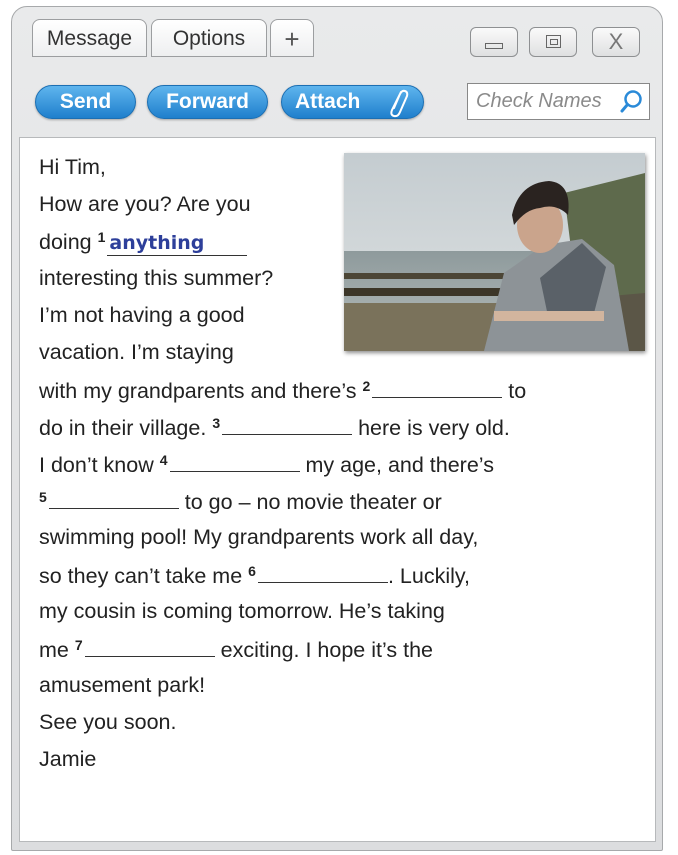 This screenshot has width=678, height=855. I want to click on search-icon, so click(631, 102).